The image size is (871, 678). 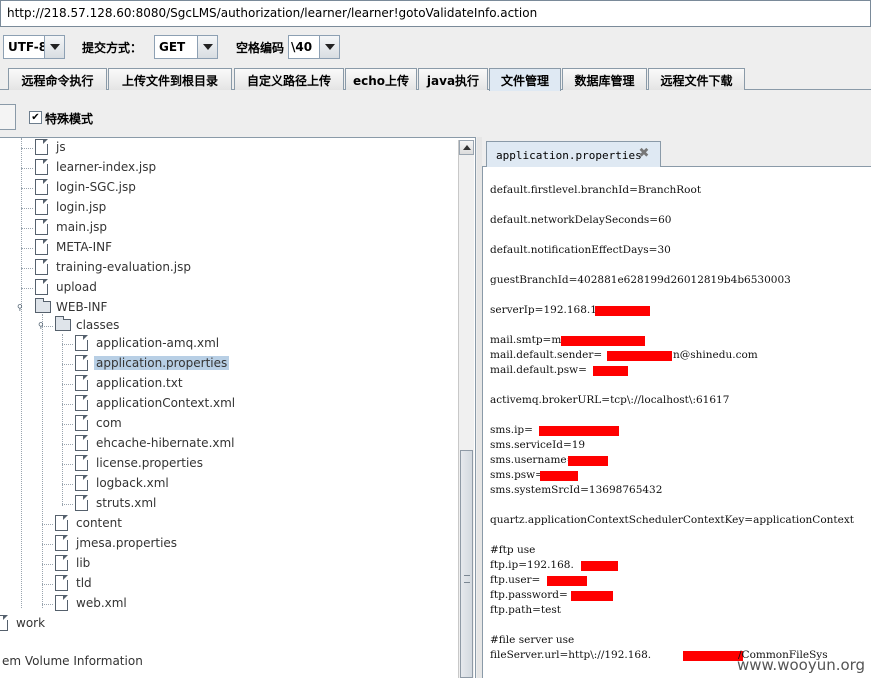 What do you see at coordinates (8, 117) in the screenshot?
I see `toolbar-button` at bounding box center [8, 117].